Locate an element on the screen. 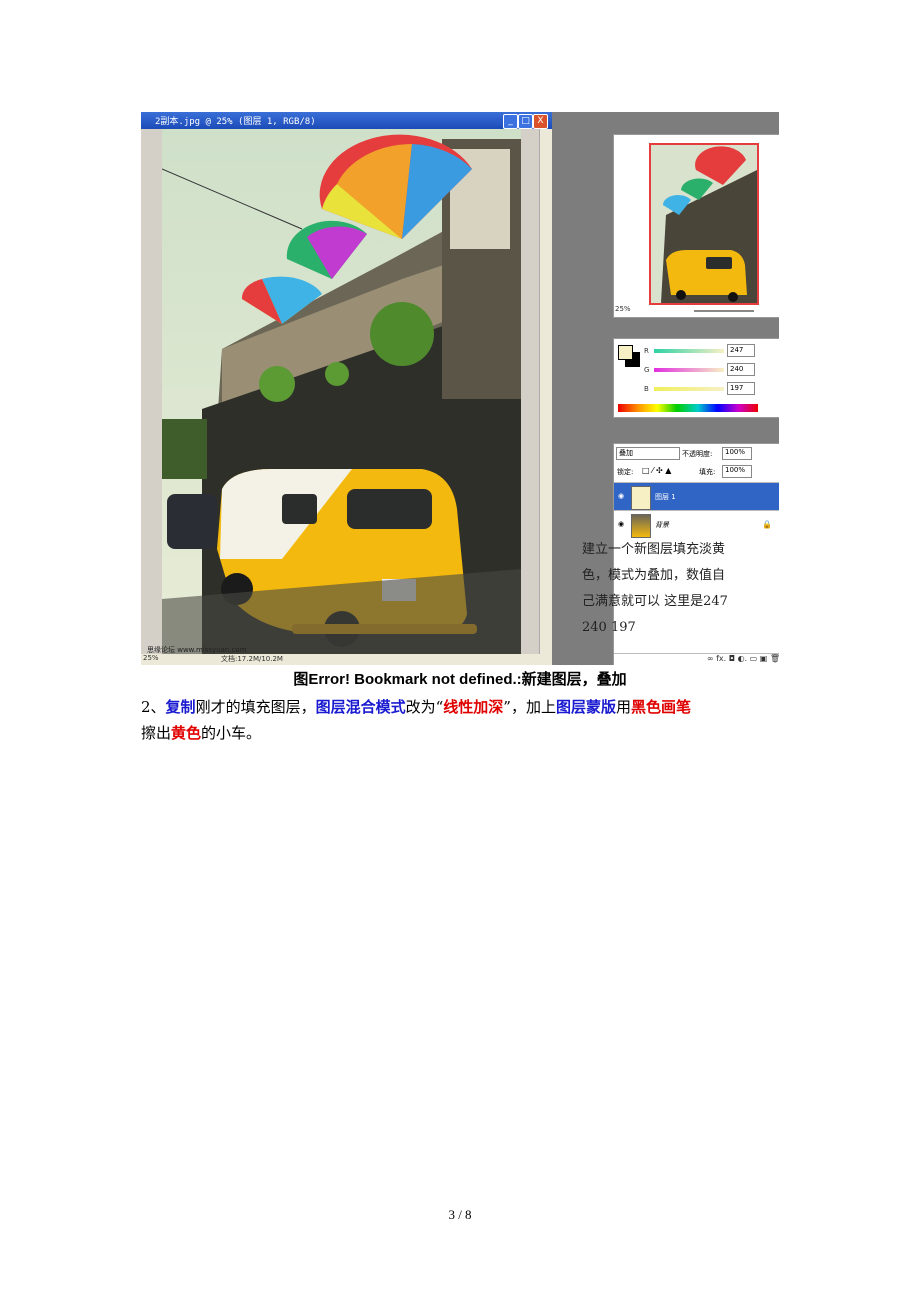  note-line: 240 197 is located at coordinates (609, 627).